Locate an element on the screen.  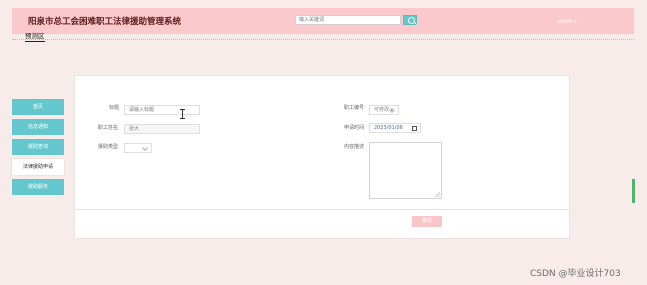
worker-name-label: 职工姓名 is located at coordinates (108, 128).